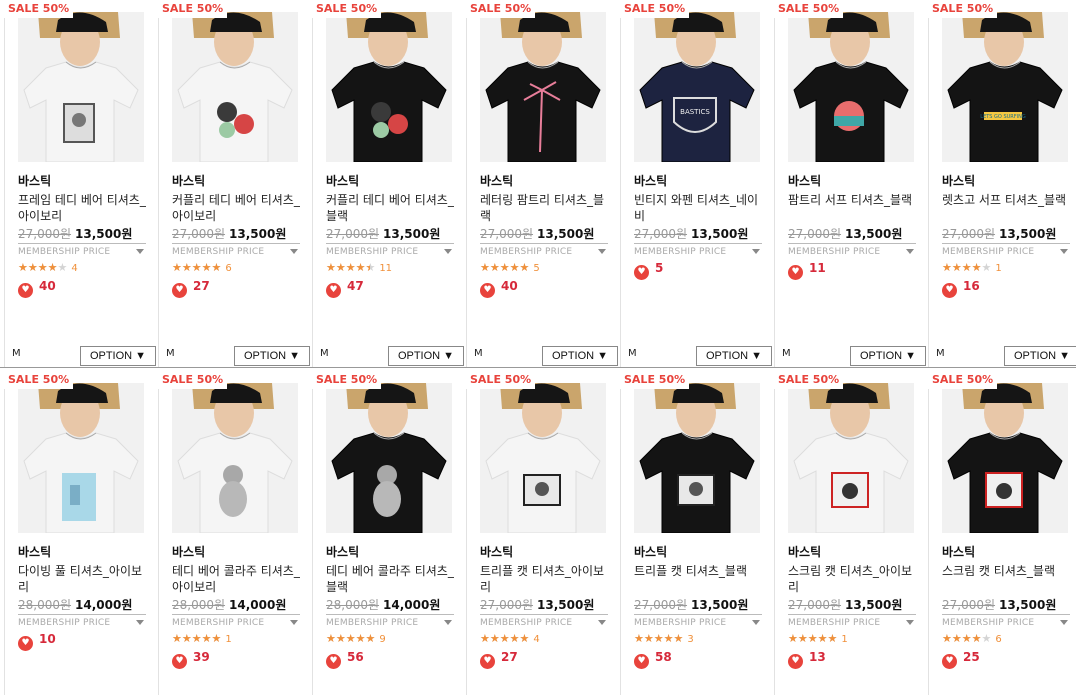 Image resolution: width=1076 pixels, height=695 pixels. What do you see at coordinates (961, 659) in the screenshot?
I see `like-count: ♥ 25` at bounding box center [961, 659].